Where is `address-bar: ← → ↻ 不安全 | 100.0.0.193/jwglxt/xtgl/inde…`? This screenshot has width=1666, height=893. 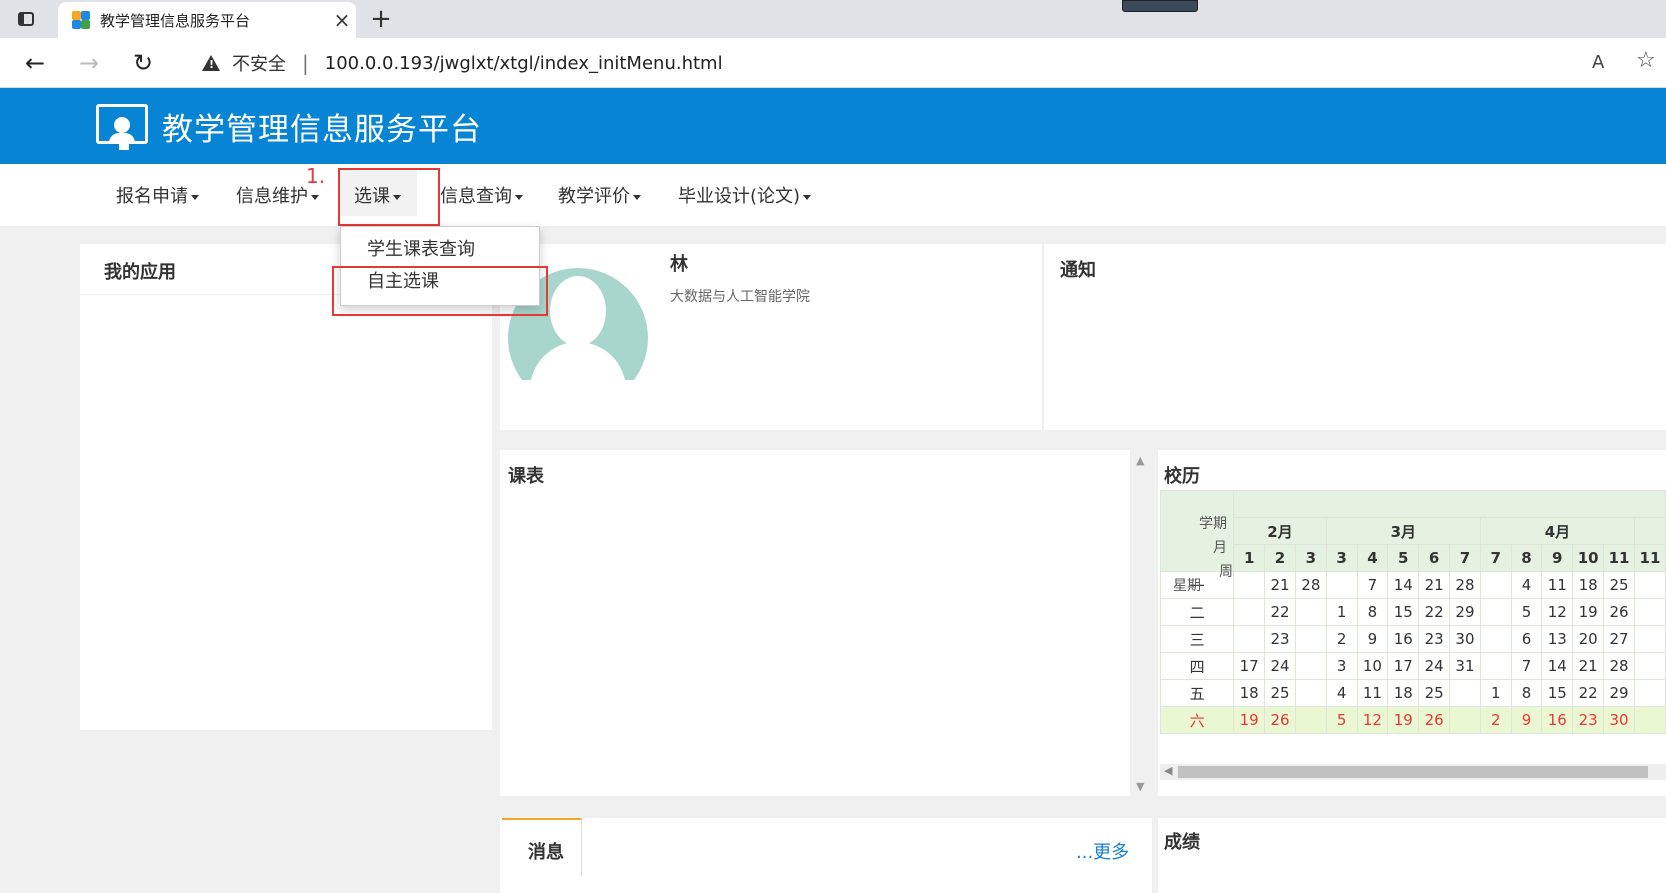 address-bar: ← → ↻ 不安全 | 100.0.0.193/jwglxt/xtgl/inde… is located at coordinates (833, 63).